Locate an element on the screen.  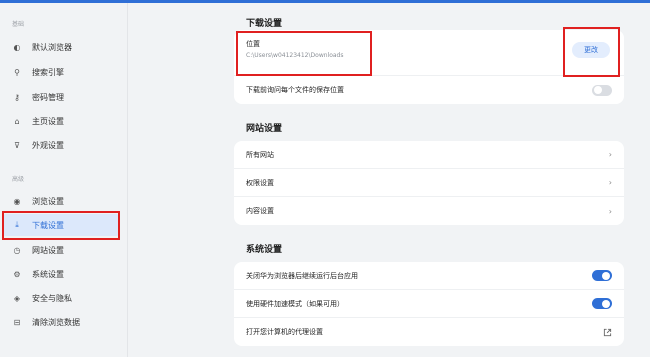
home-icon: ⌂ is located at coordinates (17, 121).